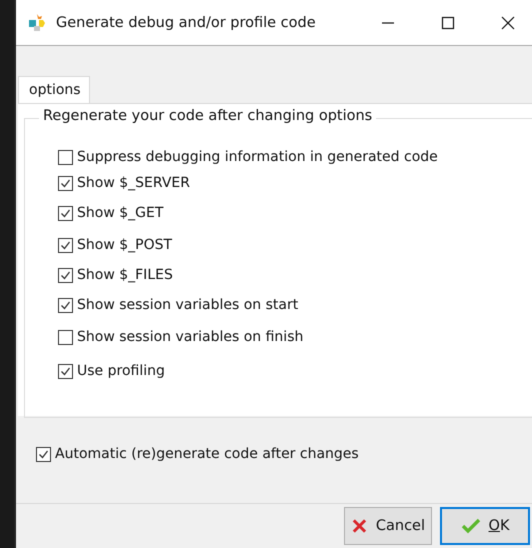  Describe the element at coordinates (388, 526) in the screenshot. I see `cancel-button: Cancel` at that location.